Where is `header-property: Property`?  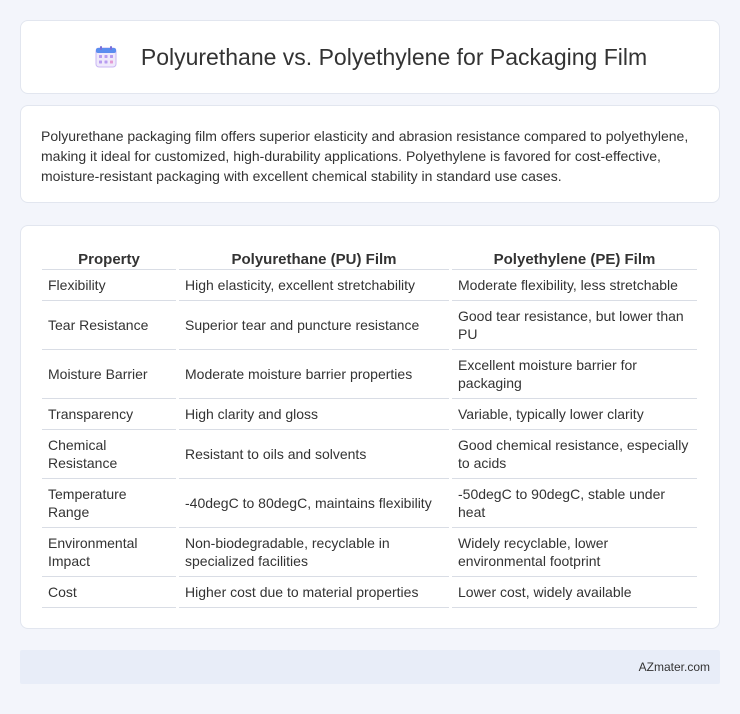
header-property: Property is located at coordinates (109, 258).